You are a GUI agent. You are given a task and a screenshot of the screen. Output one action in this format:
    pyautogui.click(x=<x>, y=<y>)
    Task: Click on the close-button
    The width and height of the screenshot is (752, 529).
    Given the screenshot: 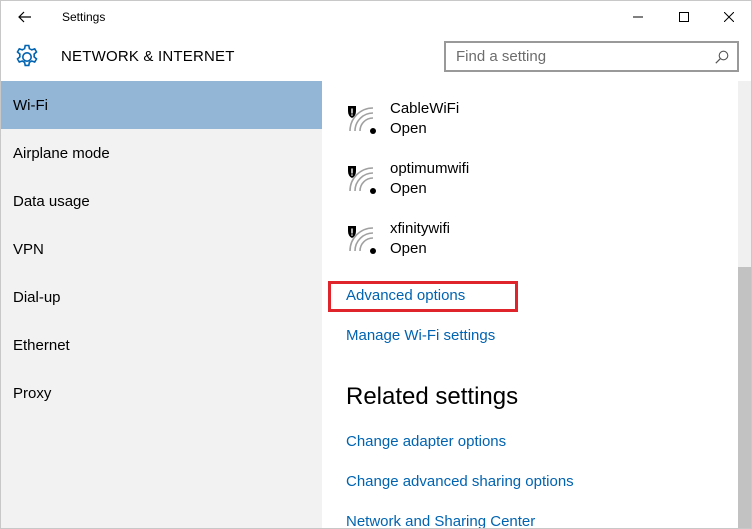 What is the action you would take?
    pyautogui.click(x=728, y=17)
    